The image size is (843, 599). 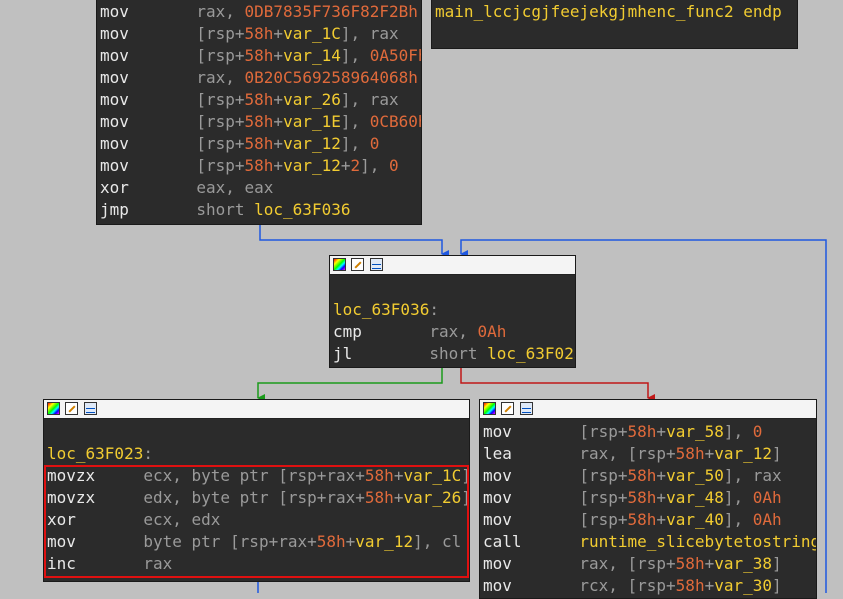 I want to click on asm-line: jl short loc_63F023, so click(x=454, y=354).